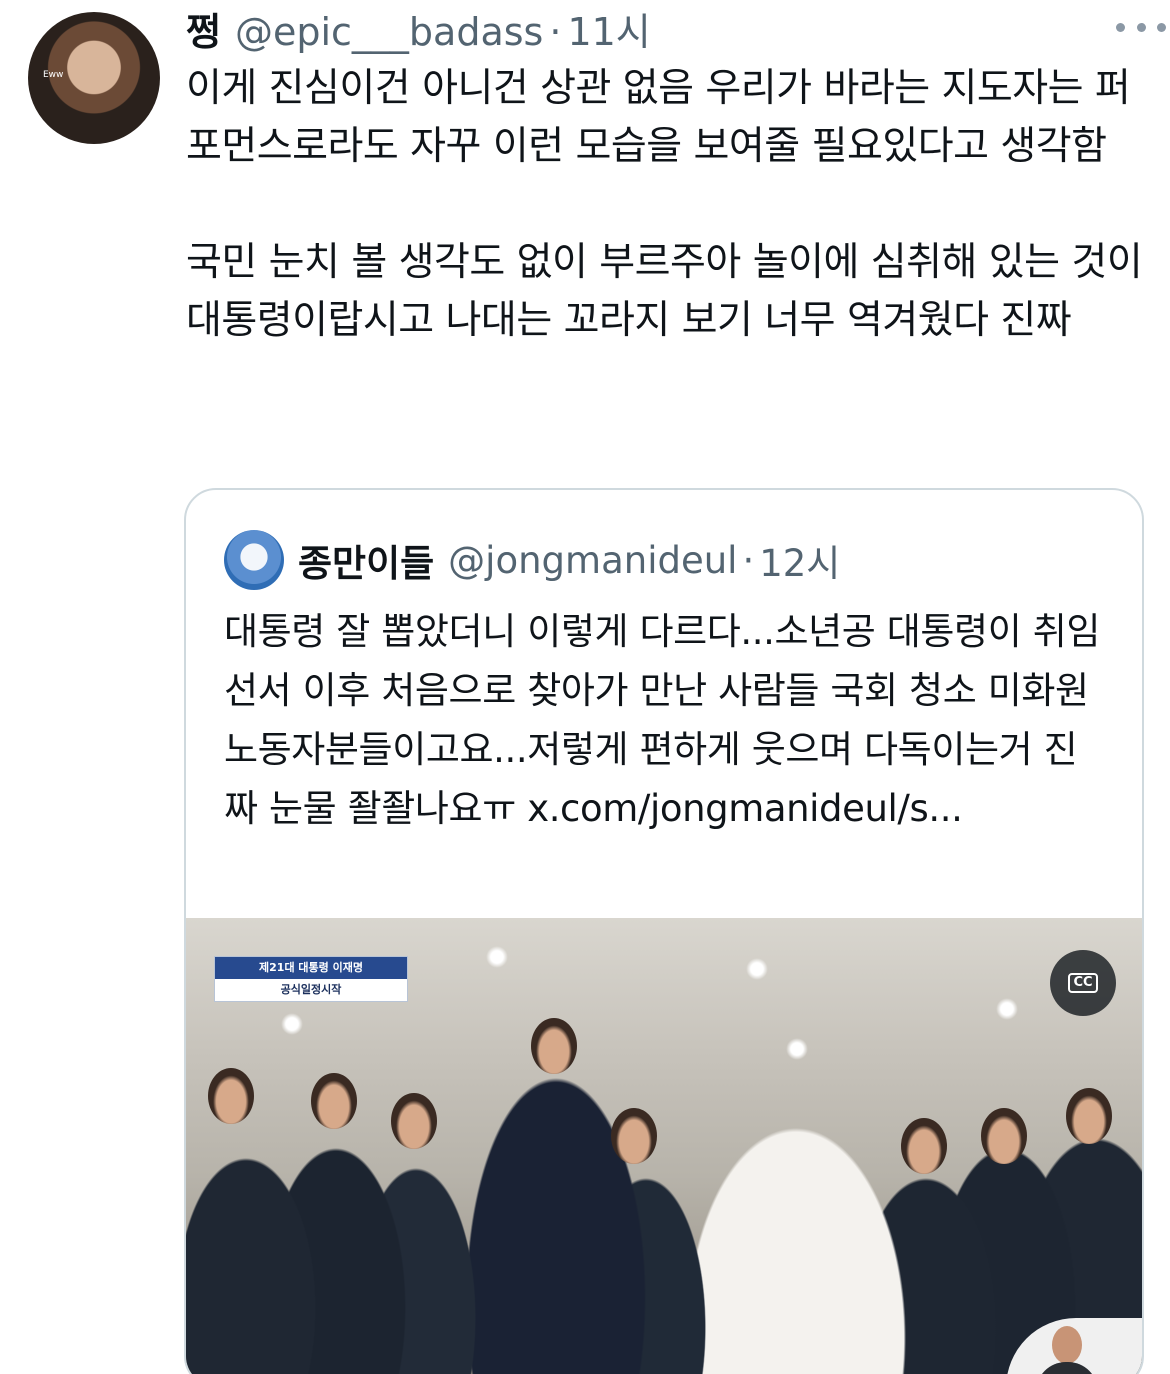 This screenshot has height=1374, width=1170. What do you see at coordinates (366, 560) in the screenshot?
I see `quoted-author-display-name: 종만이들` at bounding box center [366, 560].